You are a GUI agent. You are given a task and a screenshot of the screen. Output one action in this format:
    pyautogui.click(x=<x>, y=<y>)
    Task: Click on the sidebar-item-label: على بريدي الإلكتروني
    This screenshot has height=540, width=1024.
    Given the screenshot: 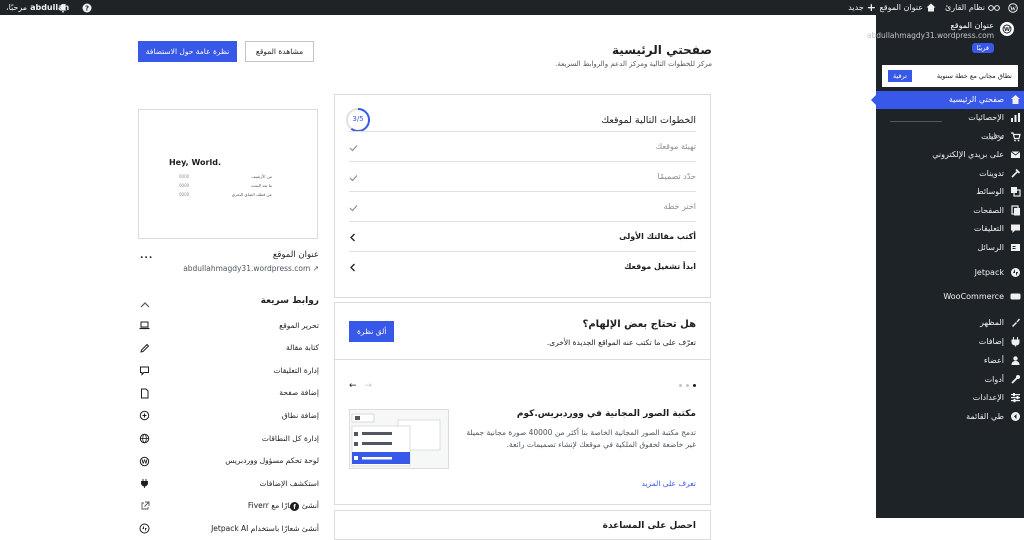 What is the action you would take?
    pyautogui.click(x=968, y=154)
    